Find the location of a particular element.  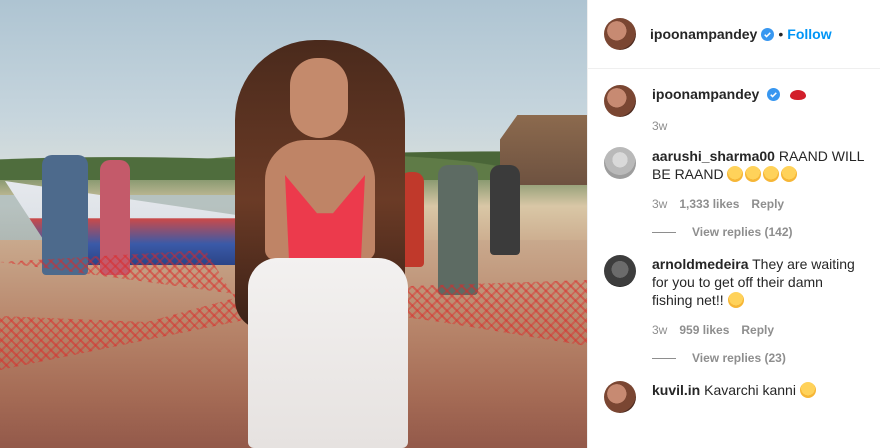

comment-text: Kavarchi kanni is located at coordinates (750, 390).